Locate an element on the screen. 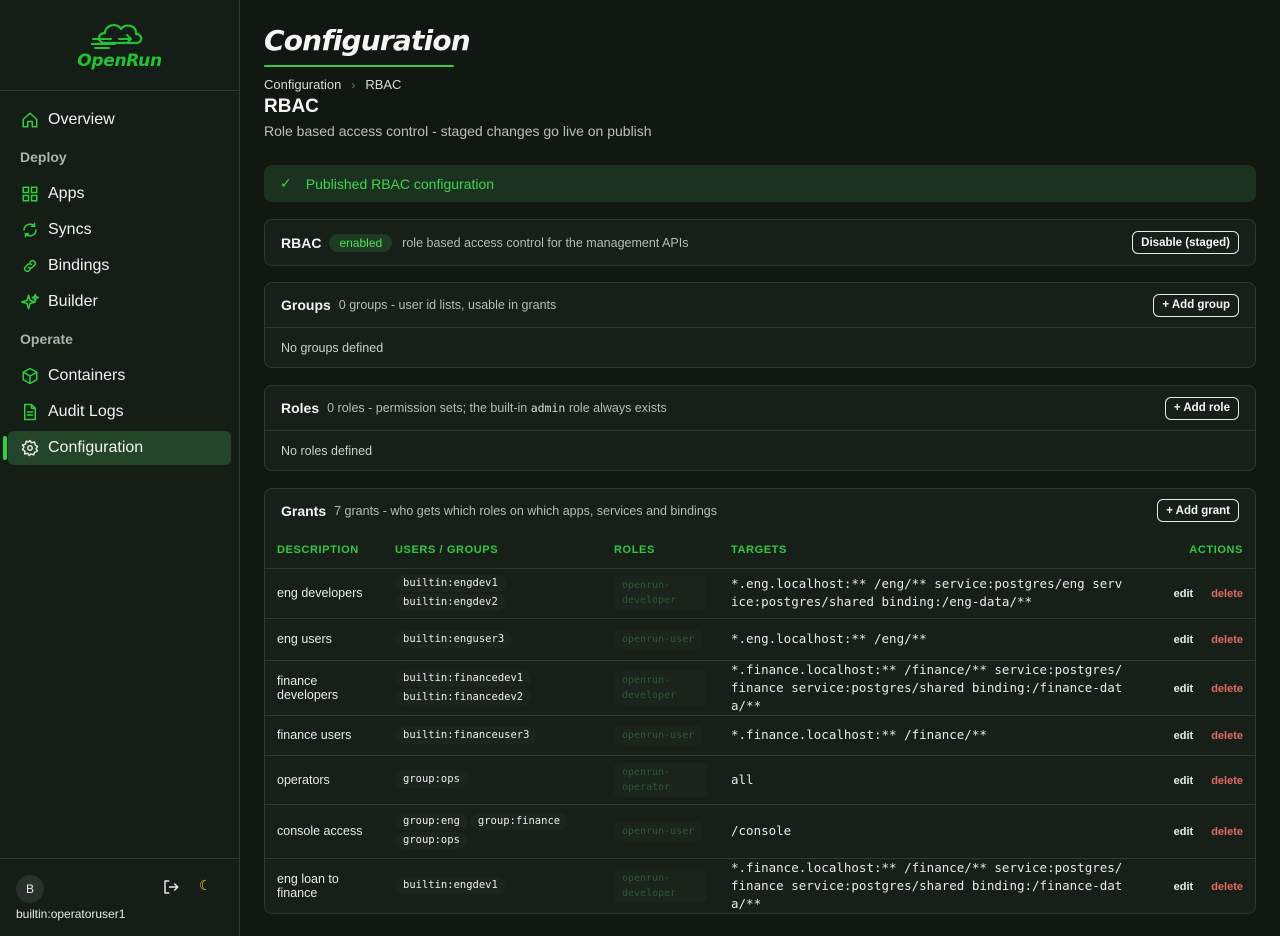 This screenshot has width=1280, height=936. grant-users: group:ops is located at coordinates (492, 780).